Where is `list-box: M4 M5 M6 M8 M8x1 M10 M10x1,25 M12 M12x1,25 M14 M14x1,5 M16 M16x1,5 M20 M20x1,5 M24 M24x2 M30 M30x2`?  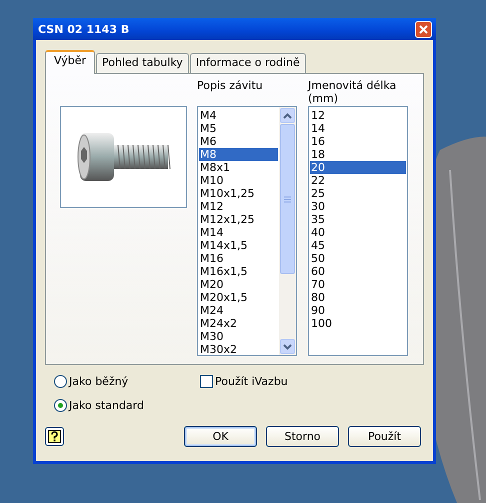 list-box: M4 M5 M6 M8 M8x1 M10 M10x1,25 M12 M12x1,25 M14 M14x1,5 M16 M16x1,5 M20 M20x1,5 M24 M24x2 M30 M30x2 is located at coordinates (247, 231).